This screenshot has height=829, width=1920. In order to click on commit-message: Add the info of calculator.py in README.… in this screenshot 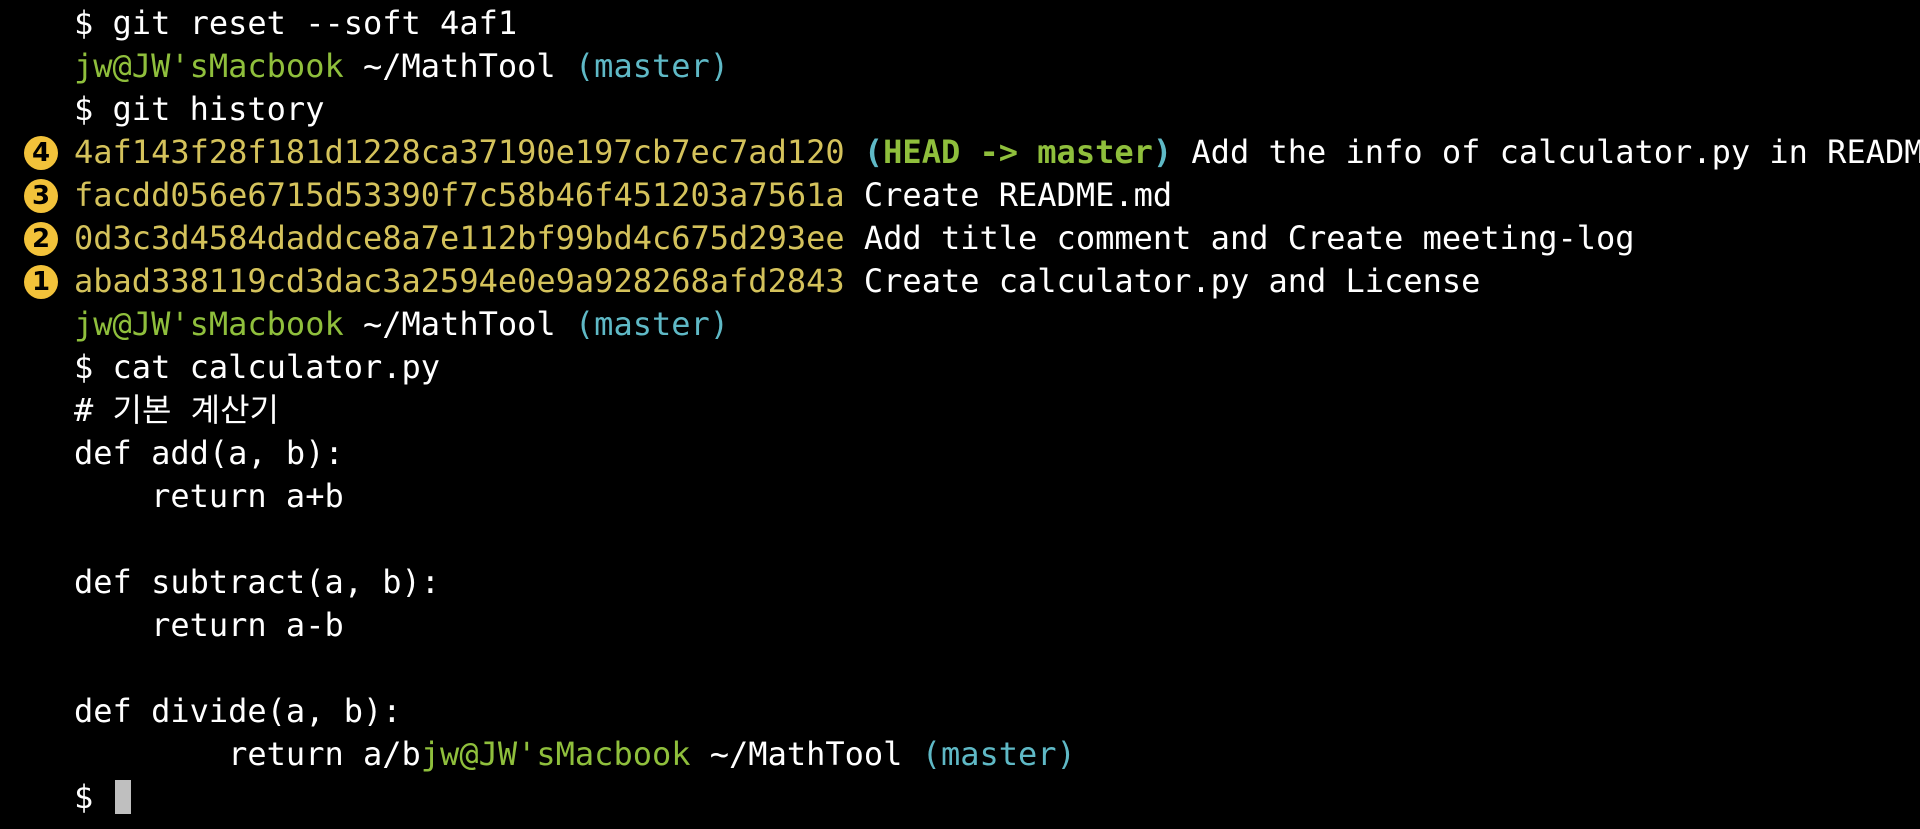, I will do `click(1555, 152)`.